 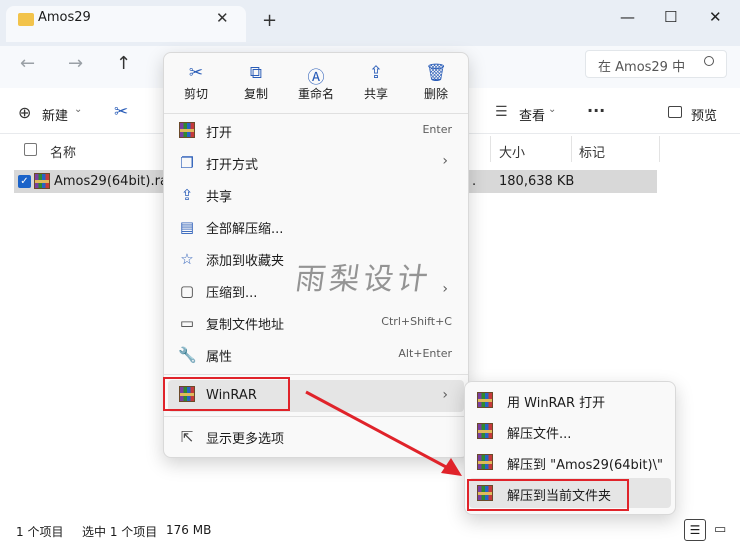 I want to click on watermark: 雨梨设计, so click(x=363, y=279).